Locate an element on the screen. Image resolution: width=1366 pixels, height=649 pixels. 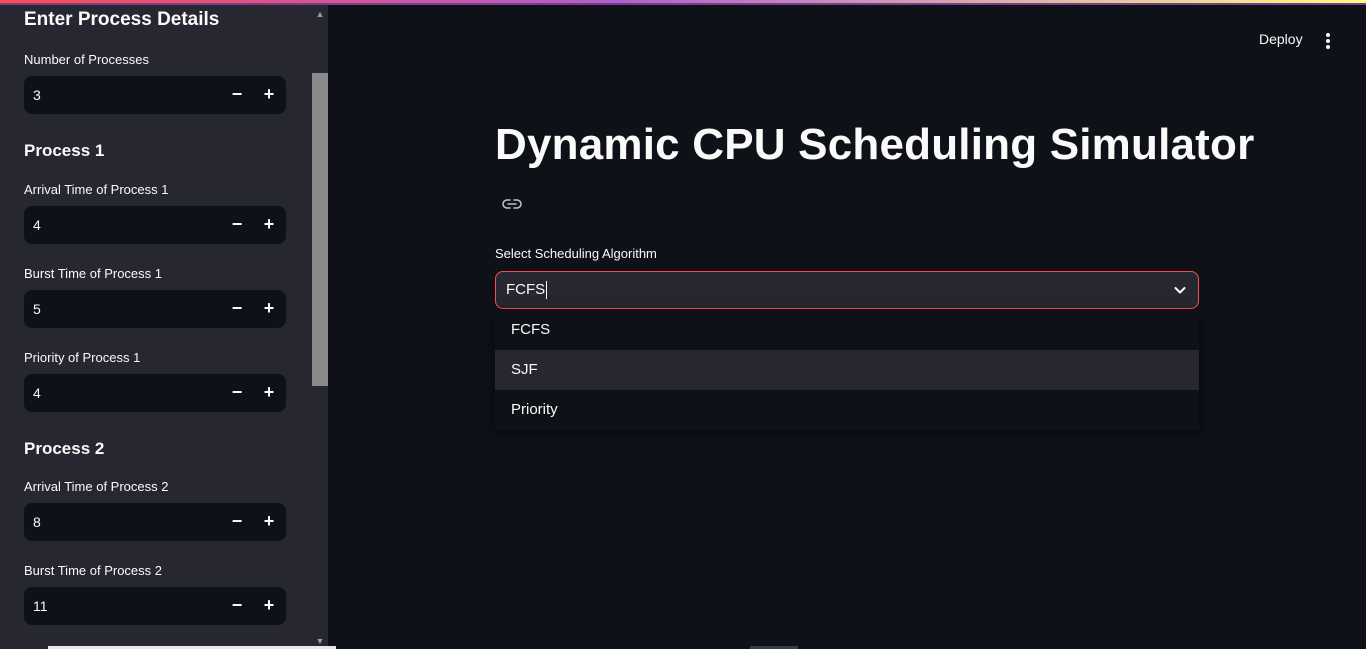
process-2-heading: Process 2 is located at coordinates (64, 448).